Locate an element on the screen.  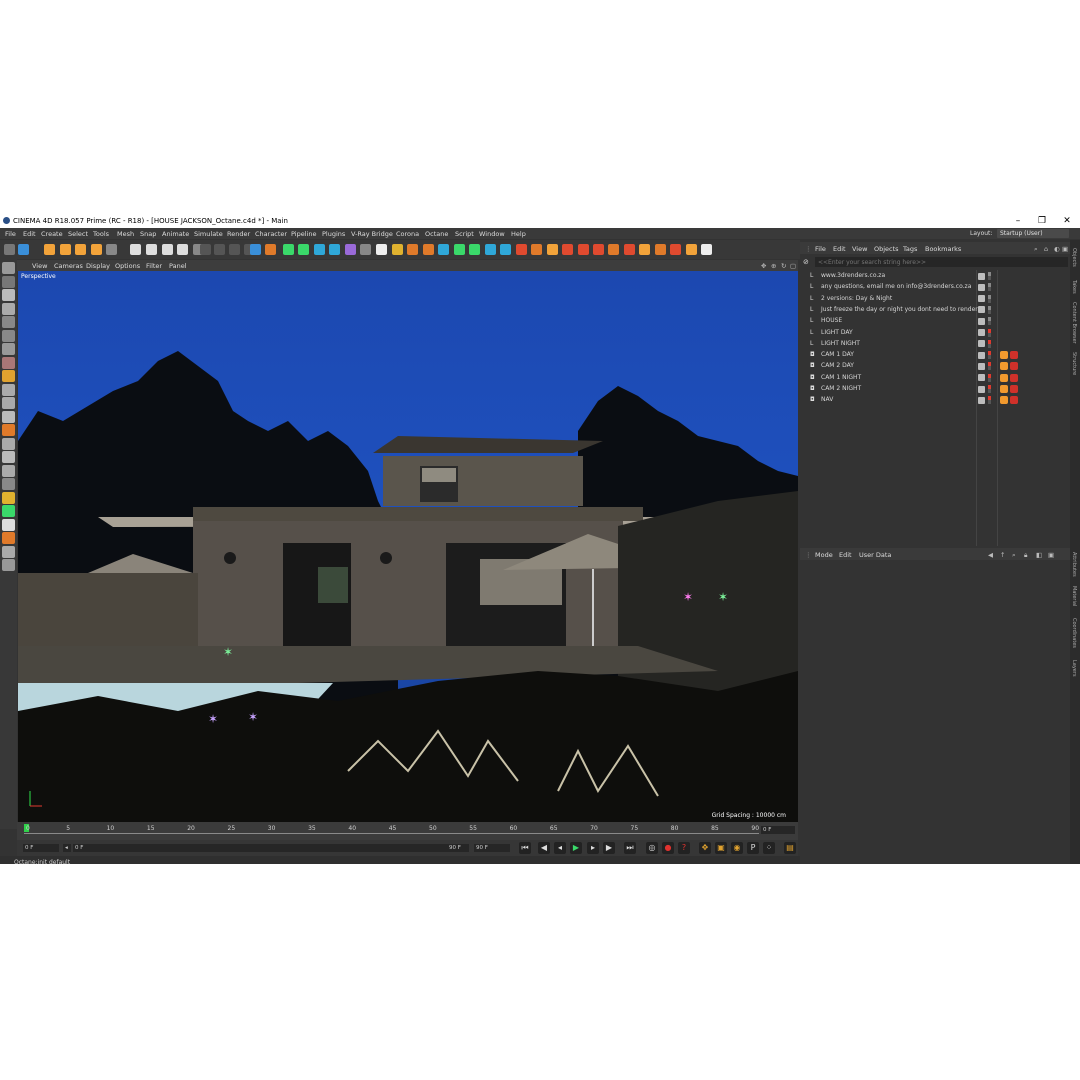
planar-workplane-icon is located at coordinates (8, 403).